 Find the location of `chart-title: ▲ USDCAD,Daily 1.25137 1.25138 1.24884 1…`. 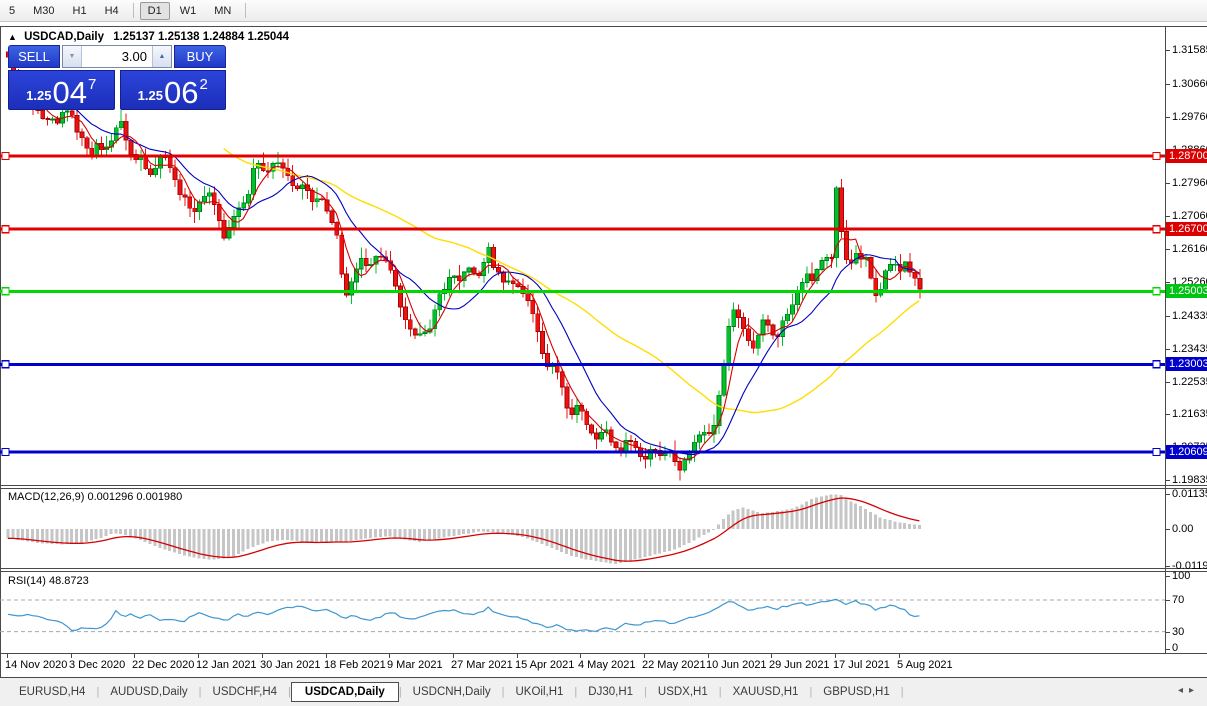

chart-title: ▲ USDCAD,Daily 1.25137 1.25138 1.24884 1… is located at coordinates (148, 37).